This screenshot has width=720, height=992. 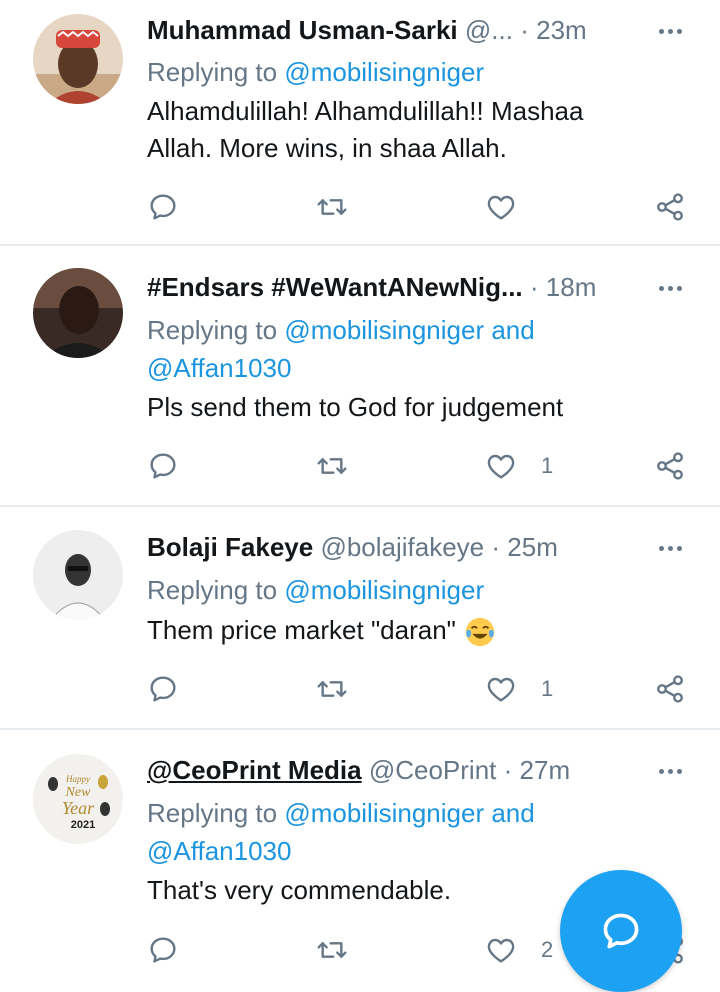 I want to click on like-count: 2, so click(x=547, y=949).